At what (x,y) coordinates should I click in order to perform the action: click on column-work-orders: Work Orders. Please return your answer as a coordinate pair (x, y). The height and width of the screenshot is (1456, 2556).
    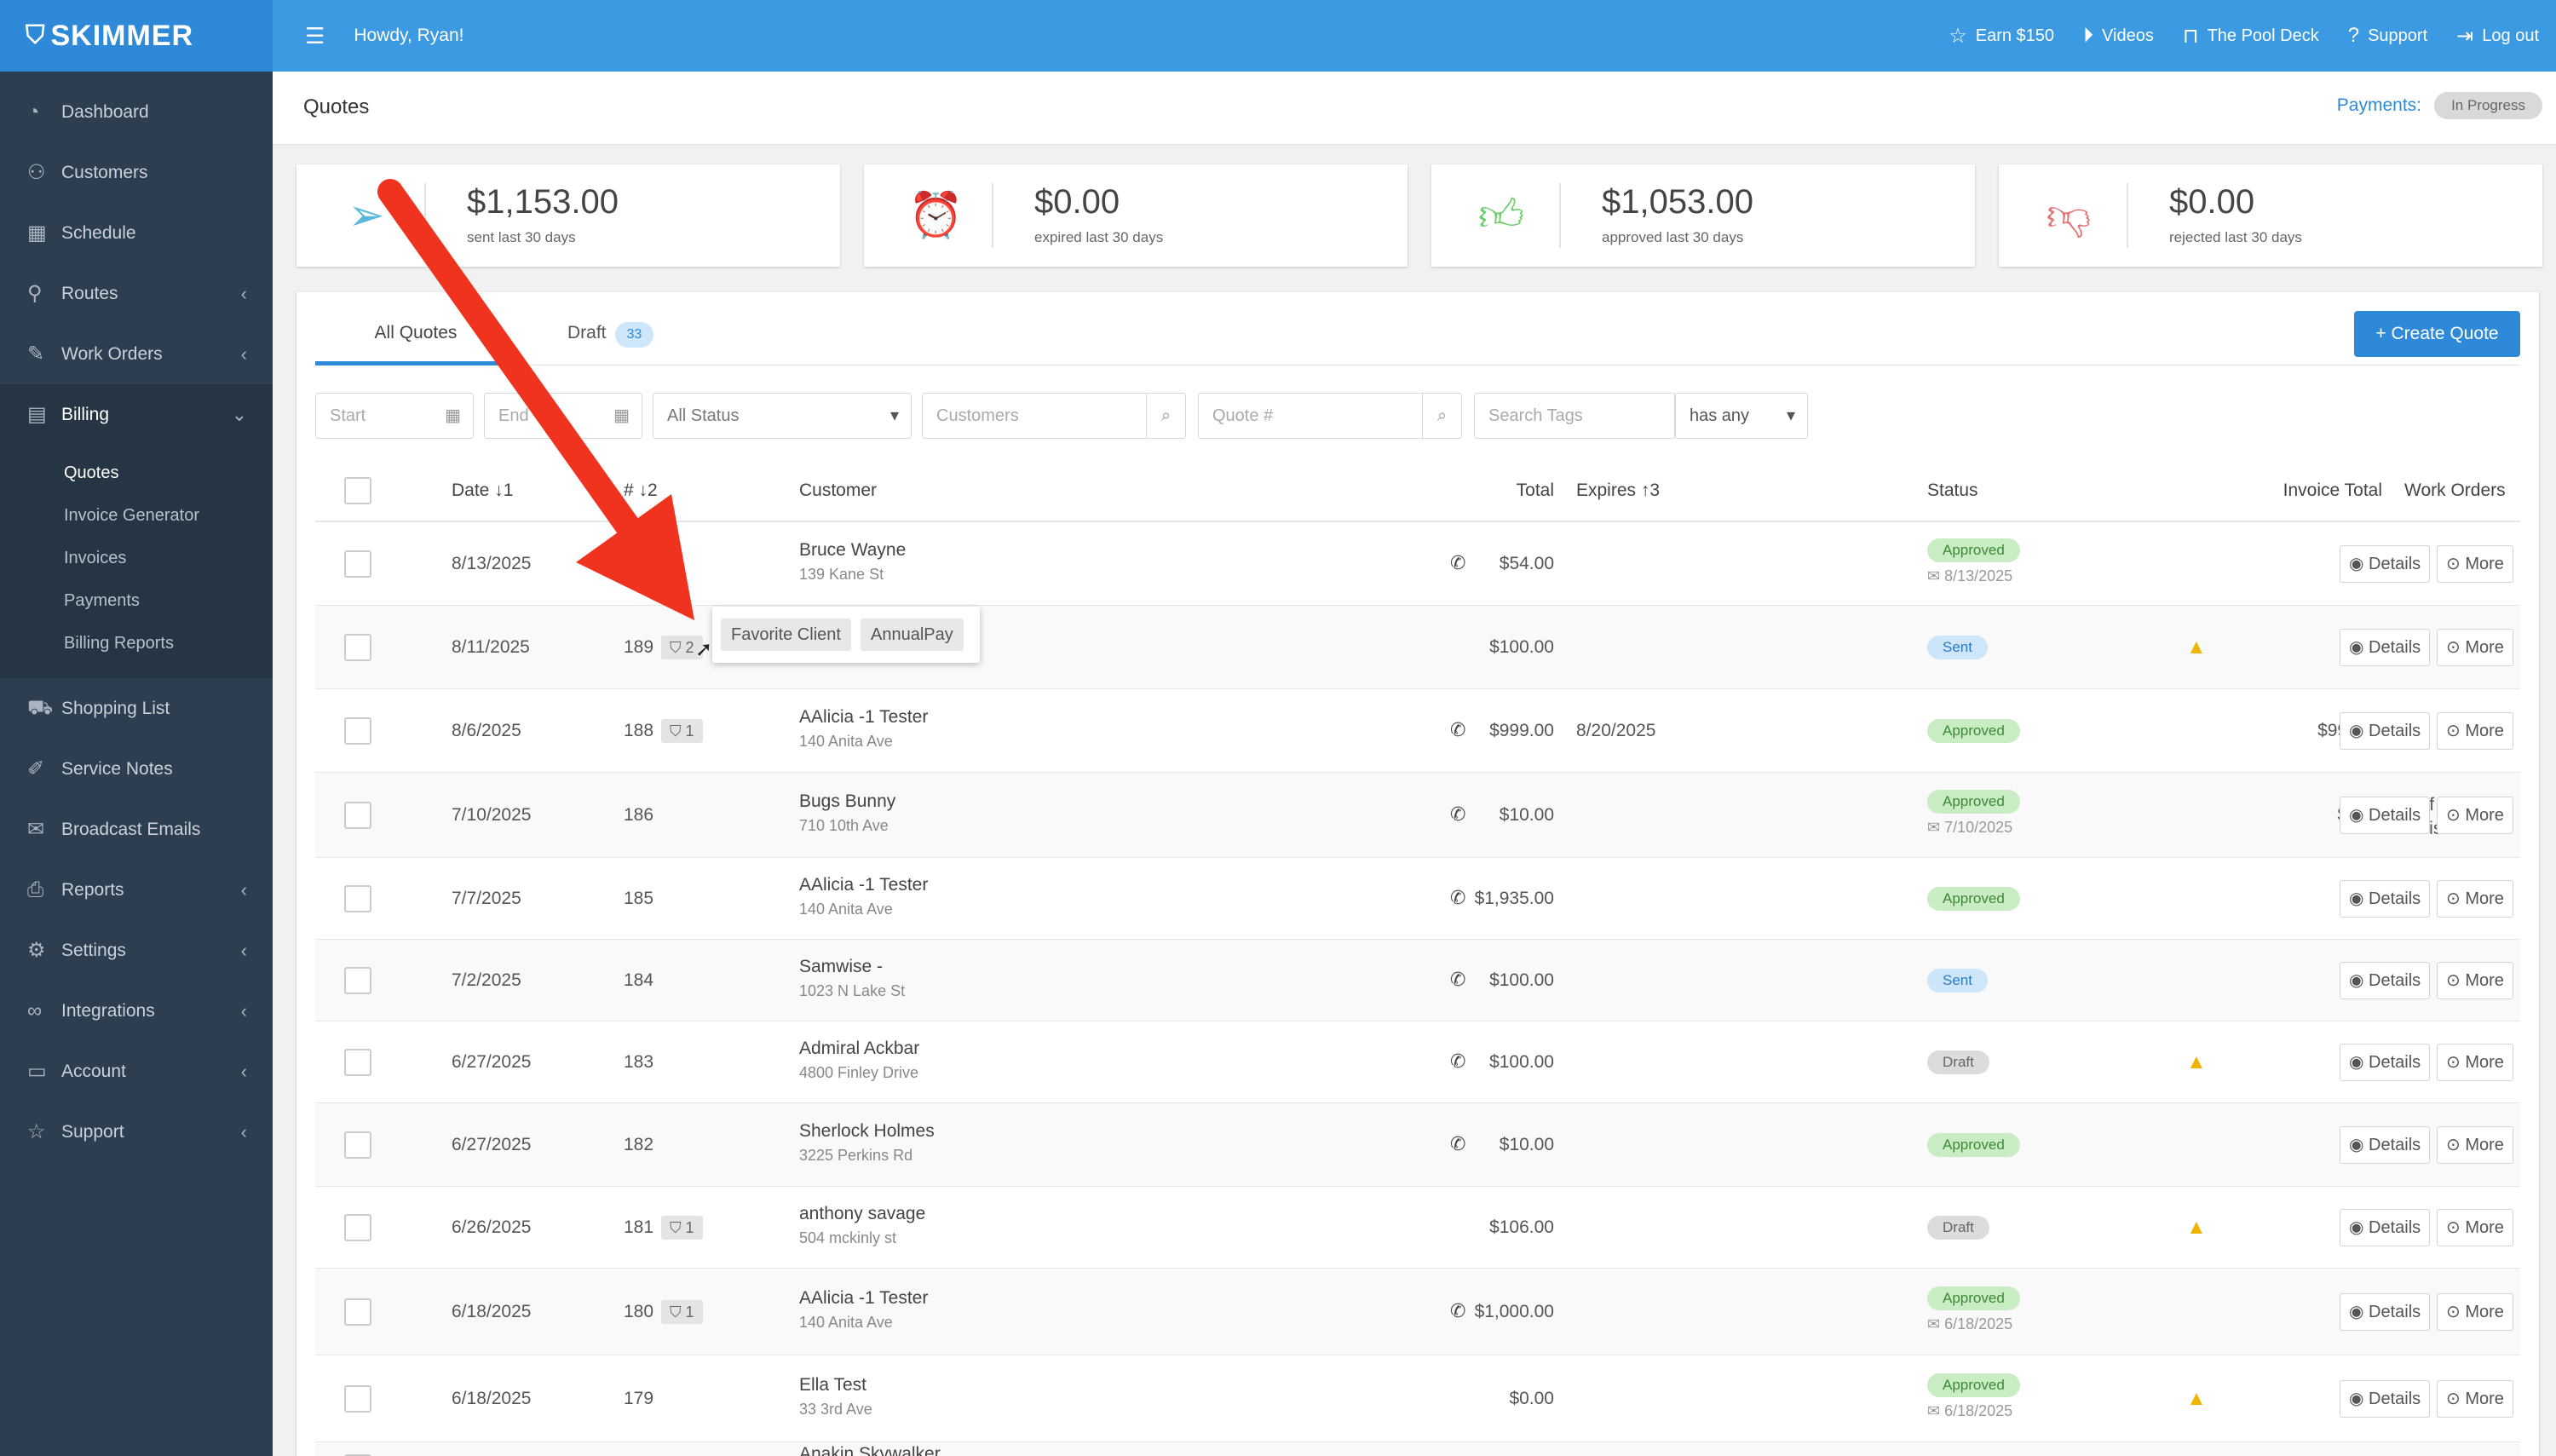
    Looking at the image, I should click on (2455, 491).